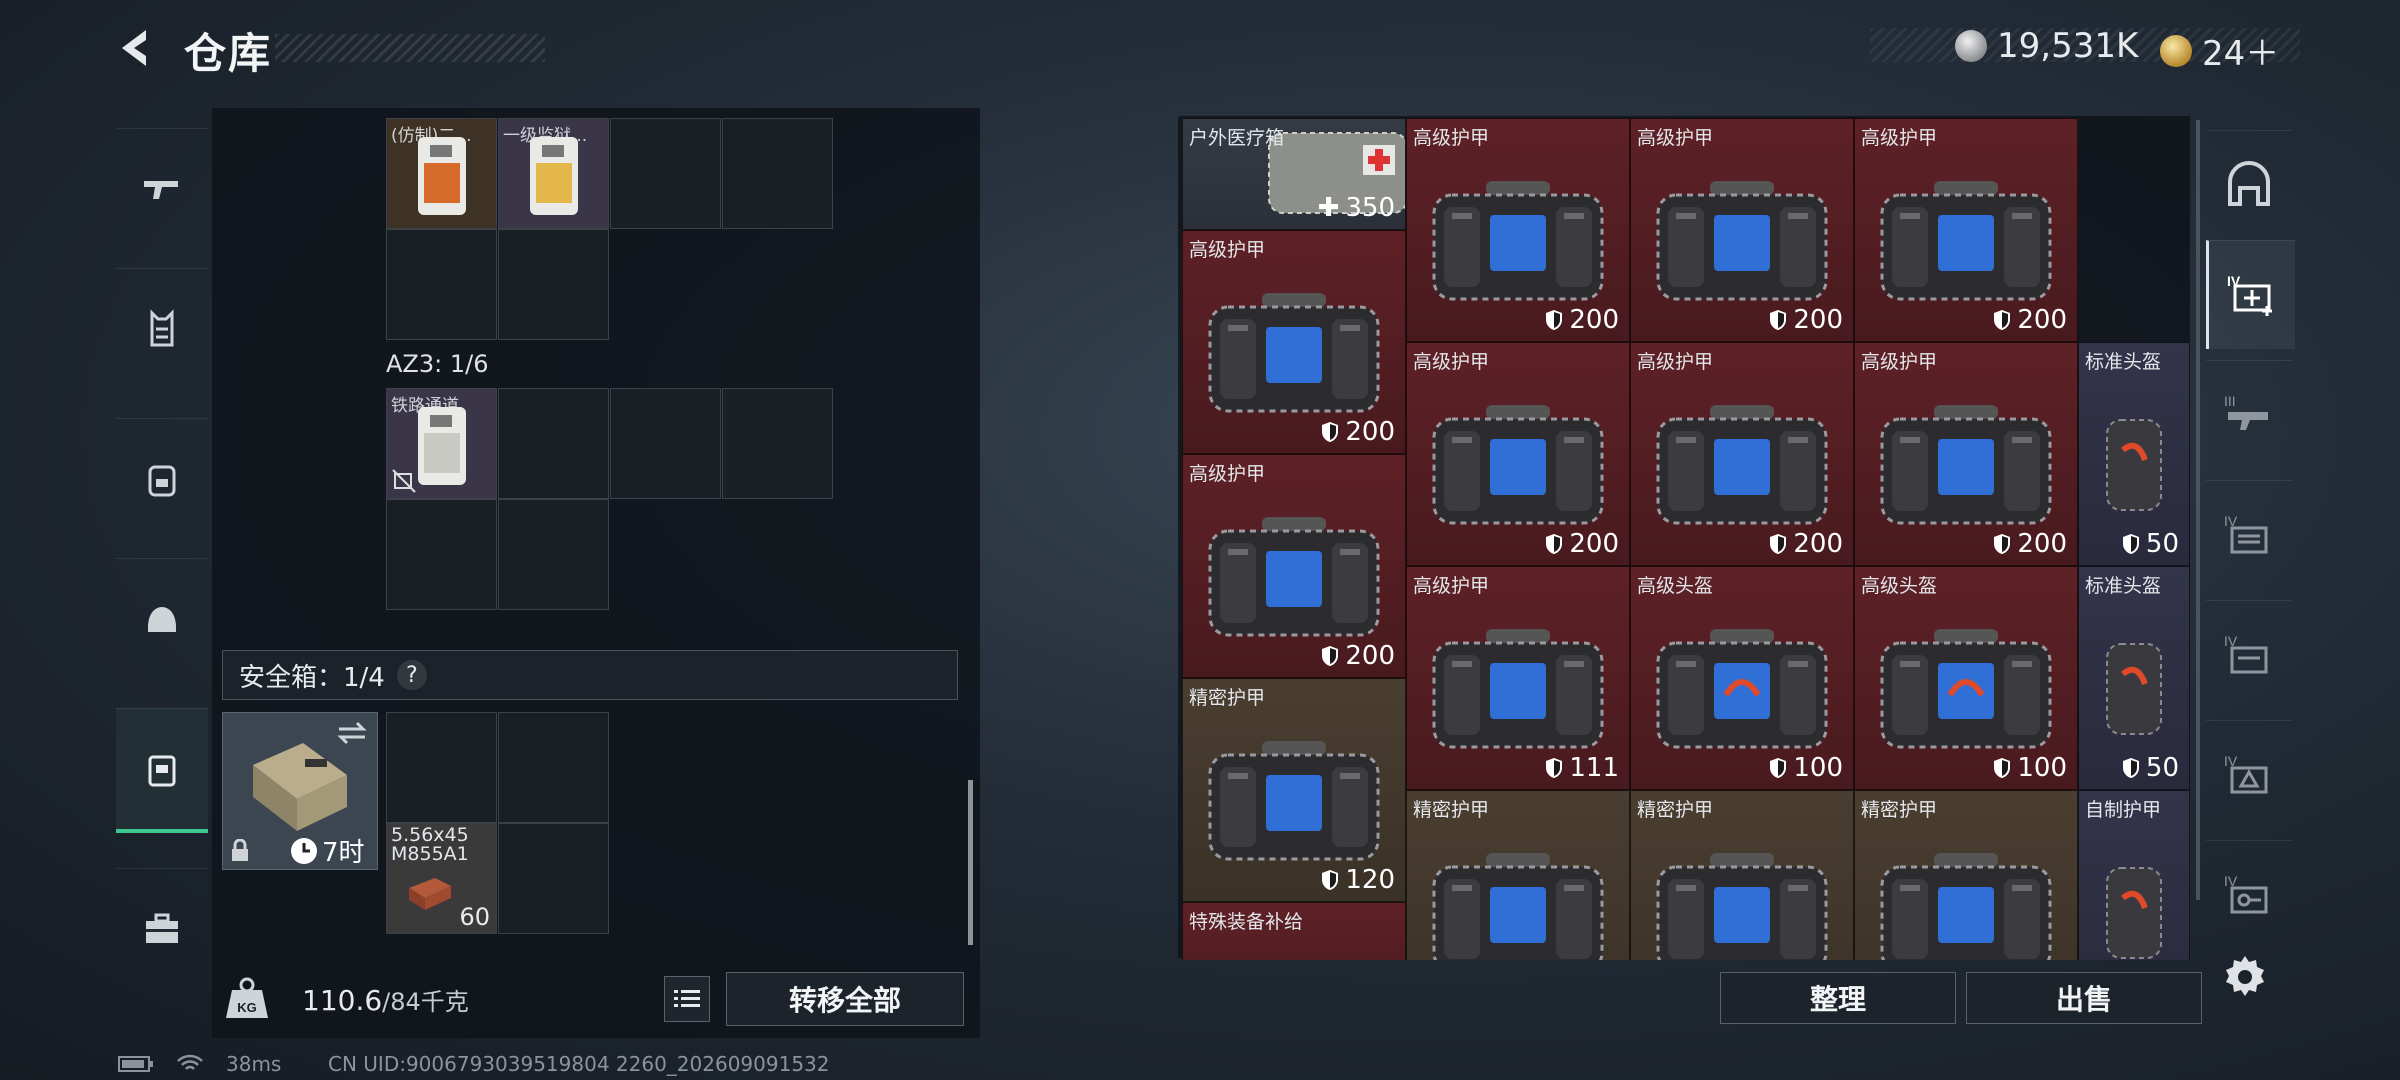 The height and width of the screenshot is (1080, 2400). What do you see at coordinates (1356, 208) in the screenshot?
I see `stash-item-value: ✚ 350` at bounding box center [1356, 208].